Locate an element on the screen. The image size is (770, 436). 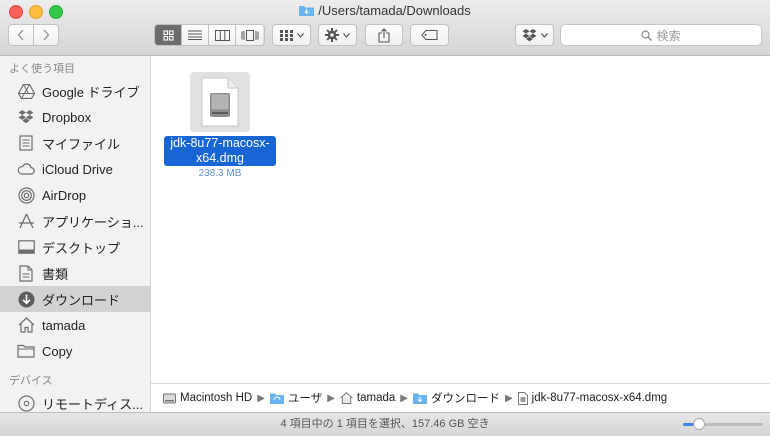
remote-disc-icon is located at coordinates (26, 403).